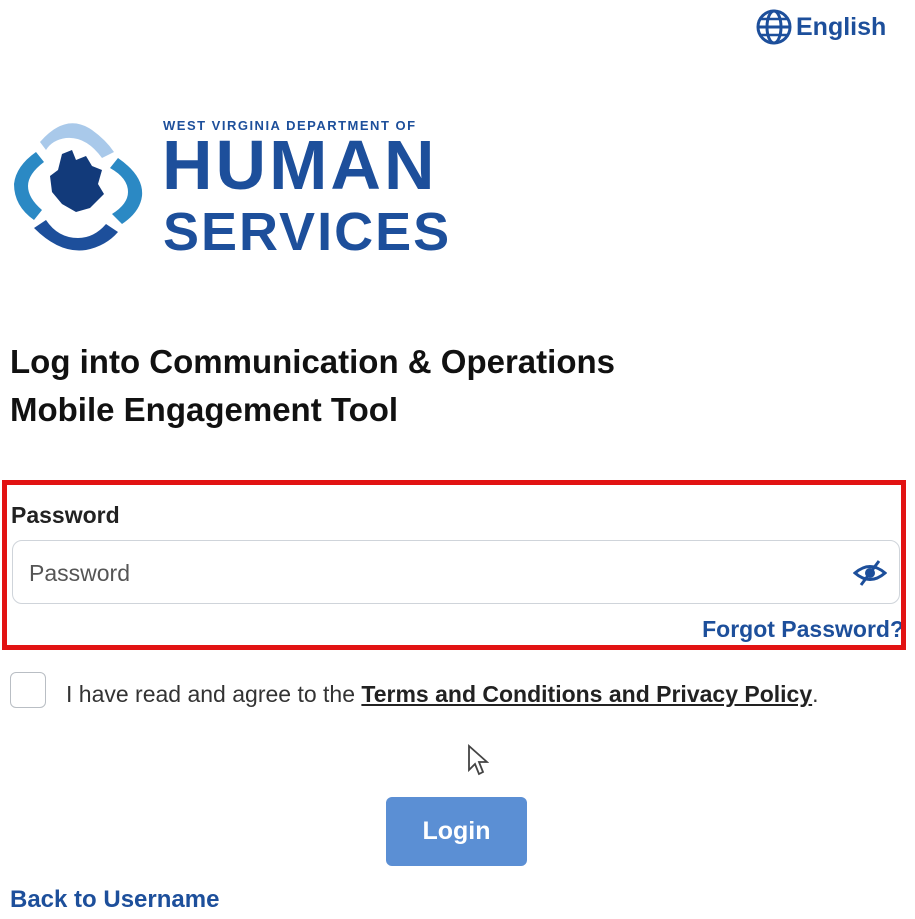 The image size is (915, 919). I want to click on terms-link: Terms and Conditions and Privacy Policy, so click(586, 694).